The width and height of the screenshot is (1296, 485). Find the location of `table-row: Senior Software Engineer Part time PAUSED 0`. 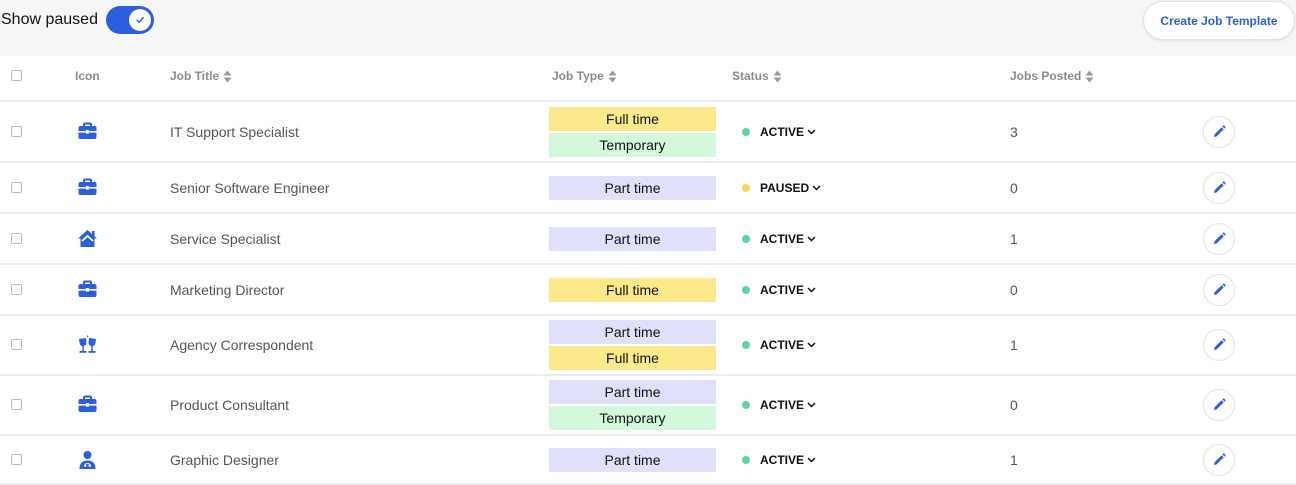

table-row: Senior Software Engineer Part time PAUSED 0 is located at coordinates (648, 188).